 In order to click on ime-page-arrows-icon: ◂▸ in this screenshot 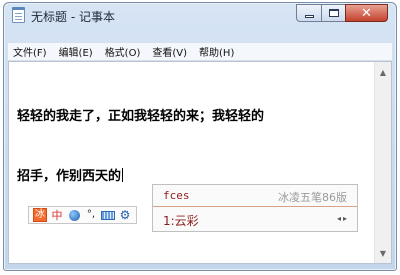, I will do `click(343, 218)`.